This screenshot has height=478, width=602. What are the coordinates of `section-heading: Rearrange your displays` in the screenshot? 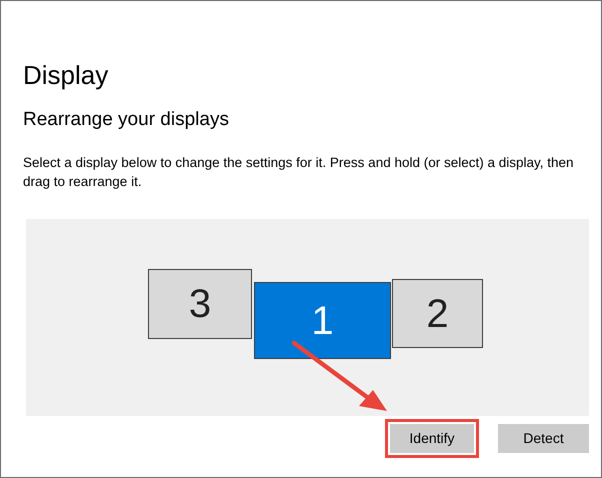 It's located at (126, 120).